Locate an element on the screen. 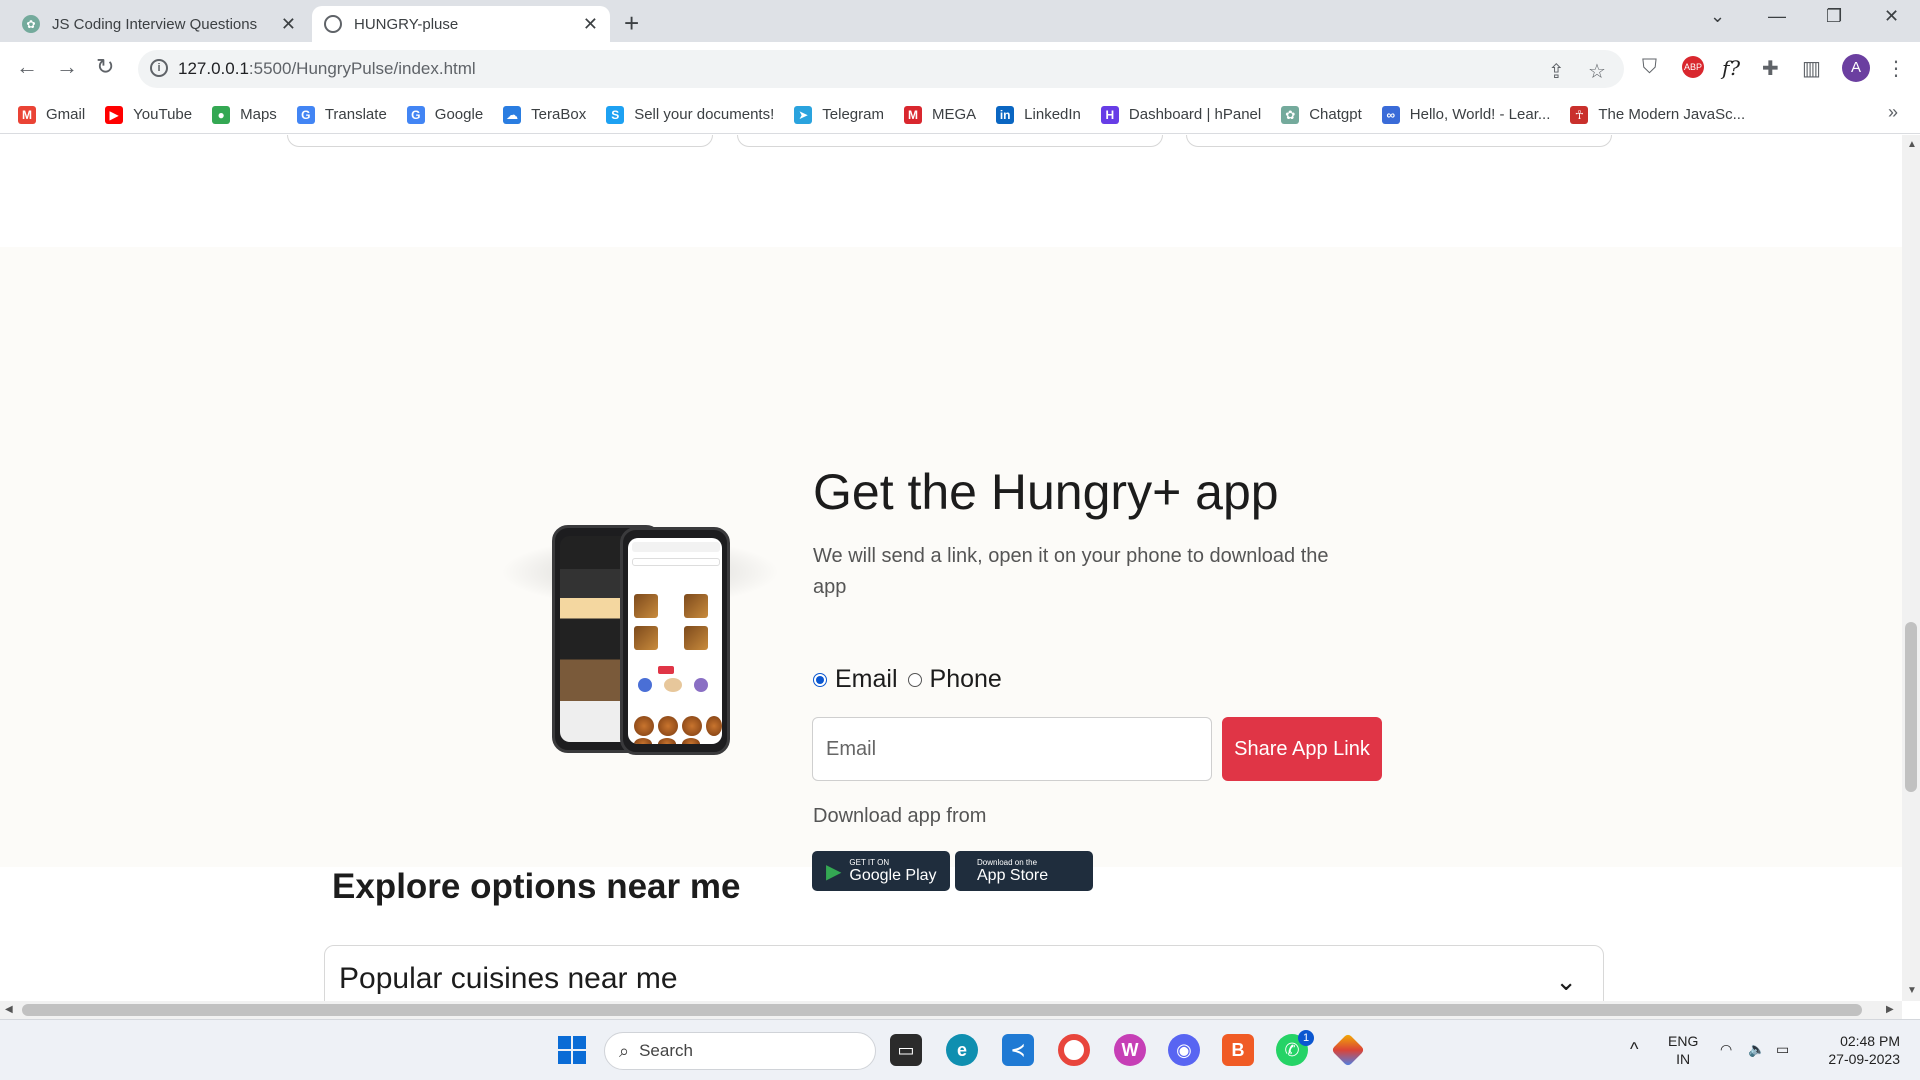 The height and width of the screenshot is (1080, 1920). google-icon: G is located at coordinates (415, 114).